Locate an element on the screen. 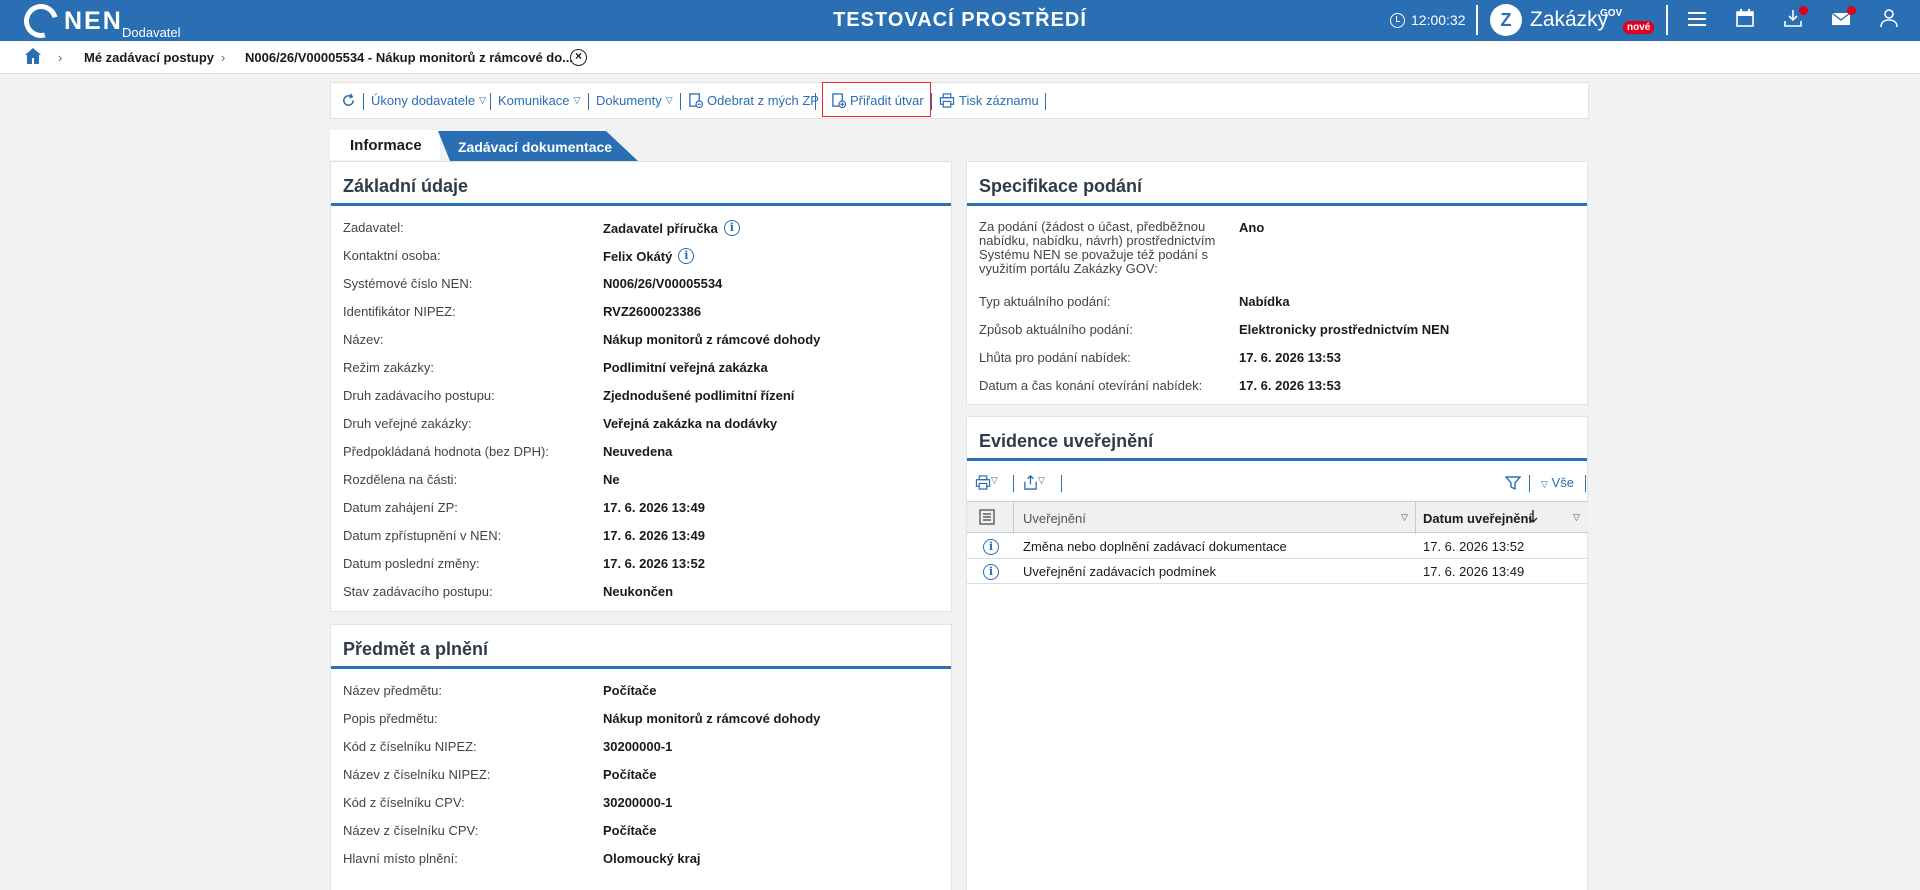 The height and width of the screenshot is (890, 1920). predmet-value: Počítače is located at coordinates (629, 774).